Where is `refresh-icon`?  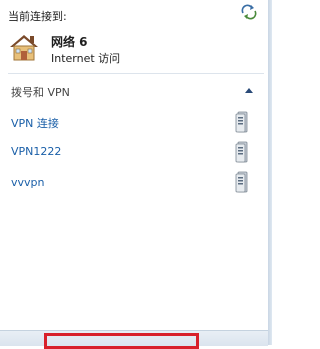
refresh-icon is located at coordinates (249, 12).